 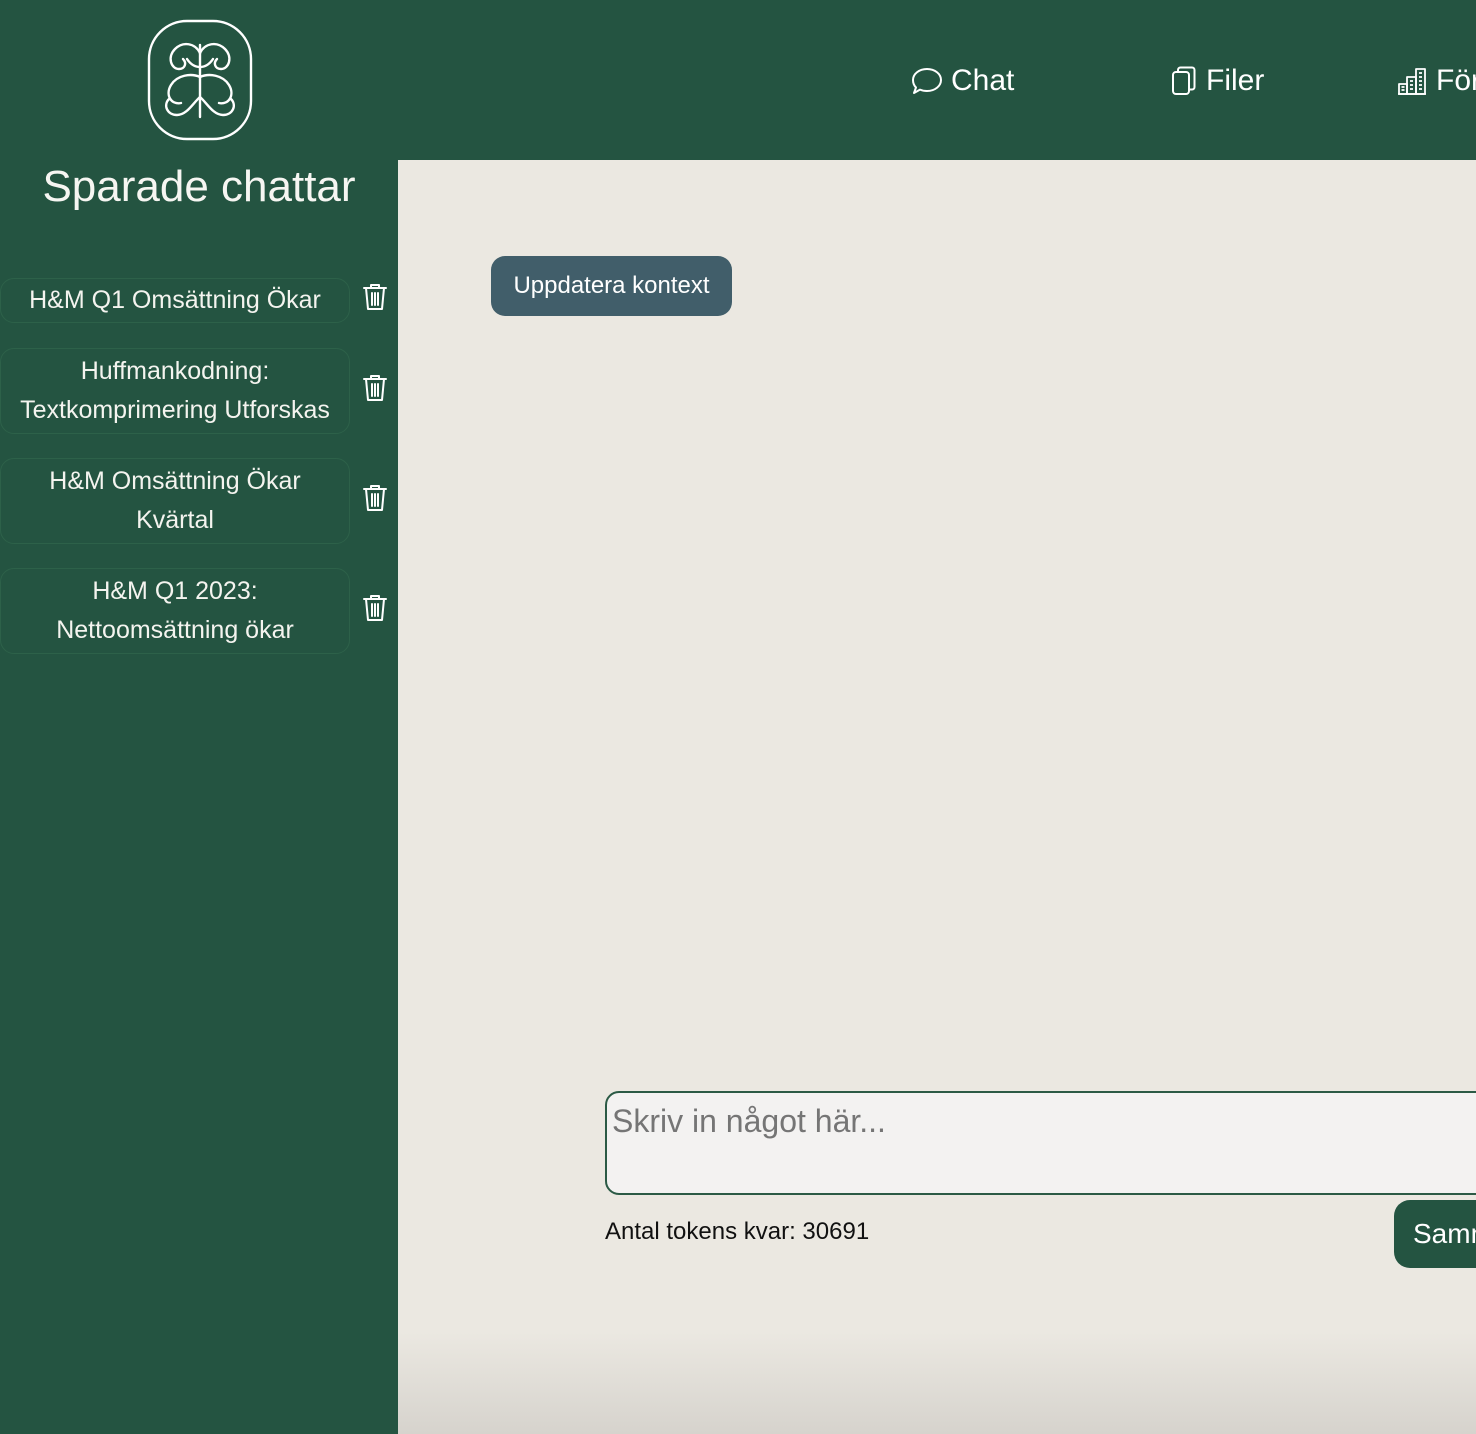 I want to click on saved-chat-item: H&M Omsättning Ökar Kvärtal, so click(x=175, y=501).